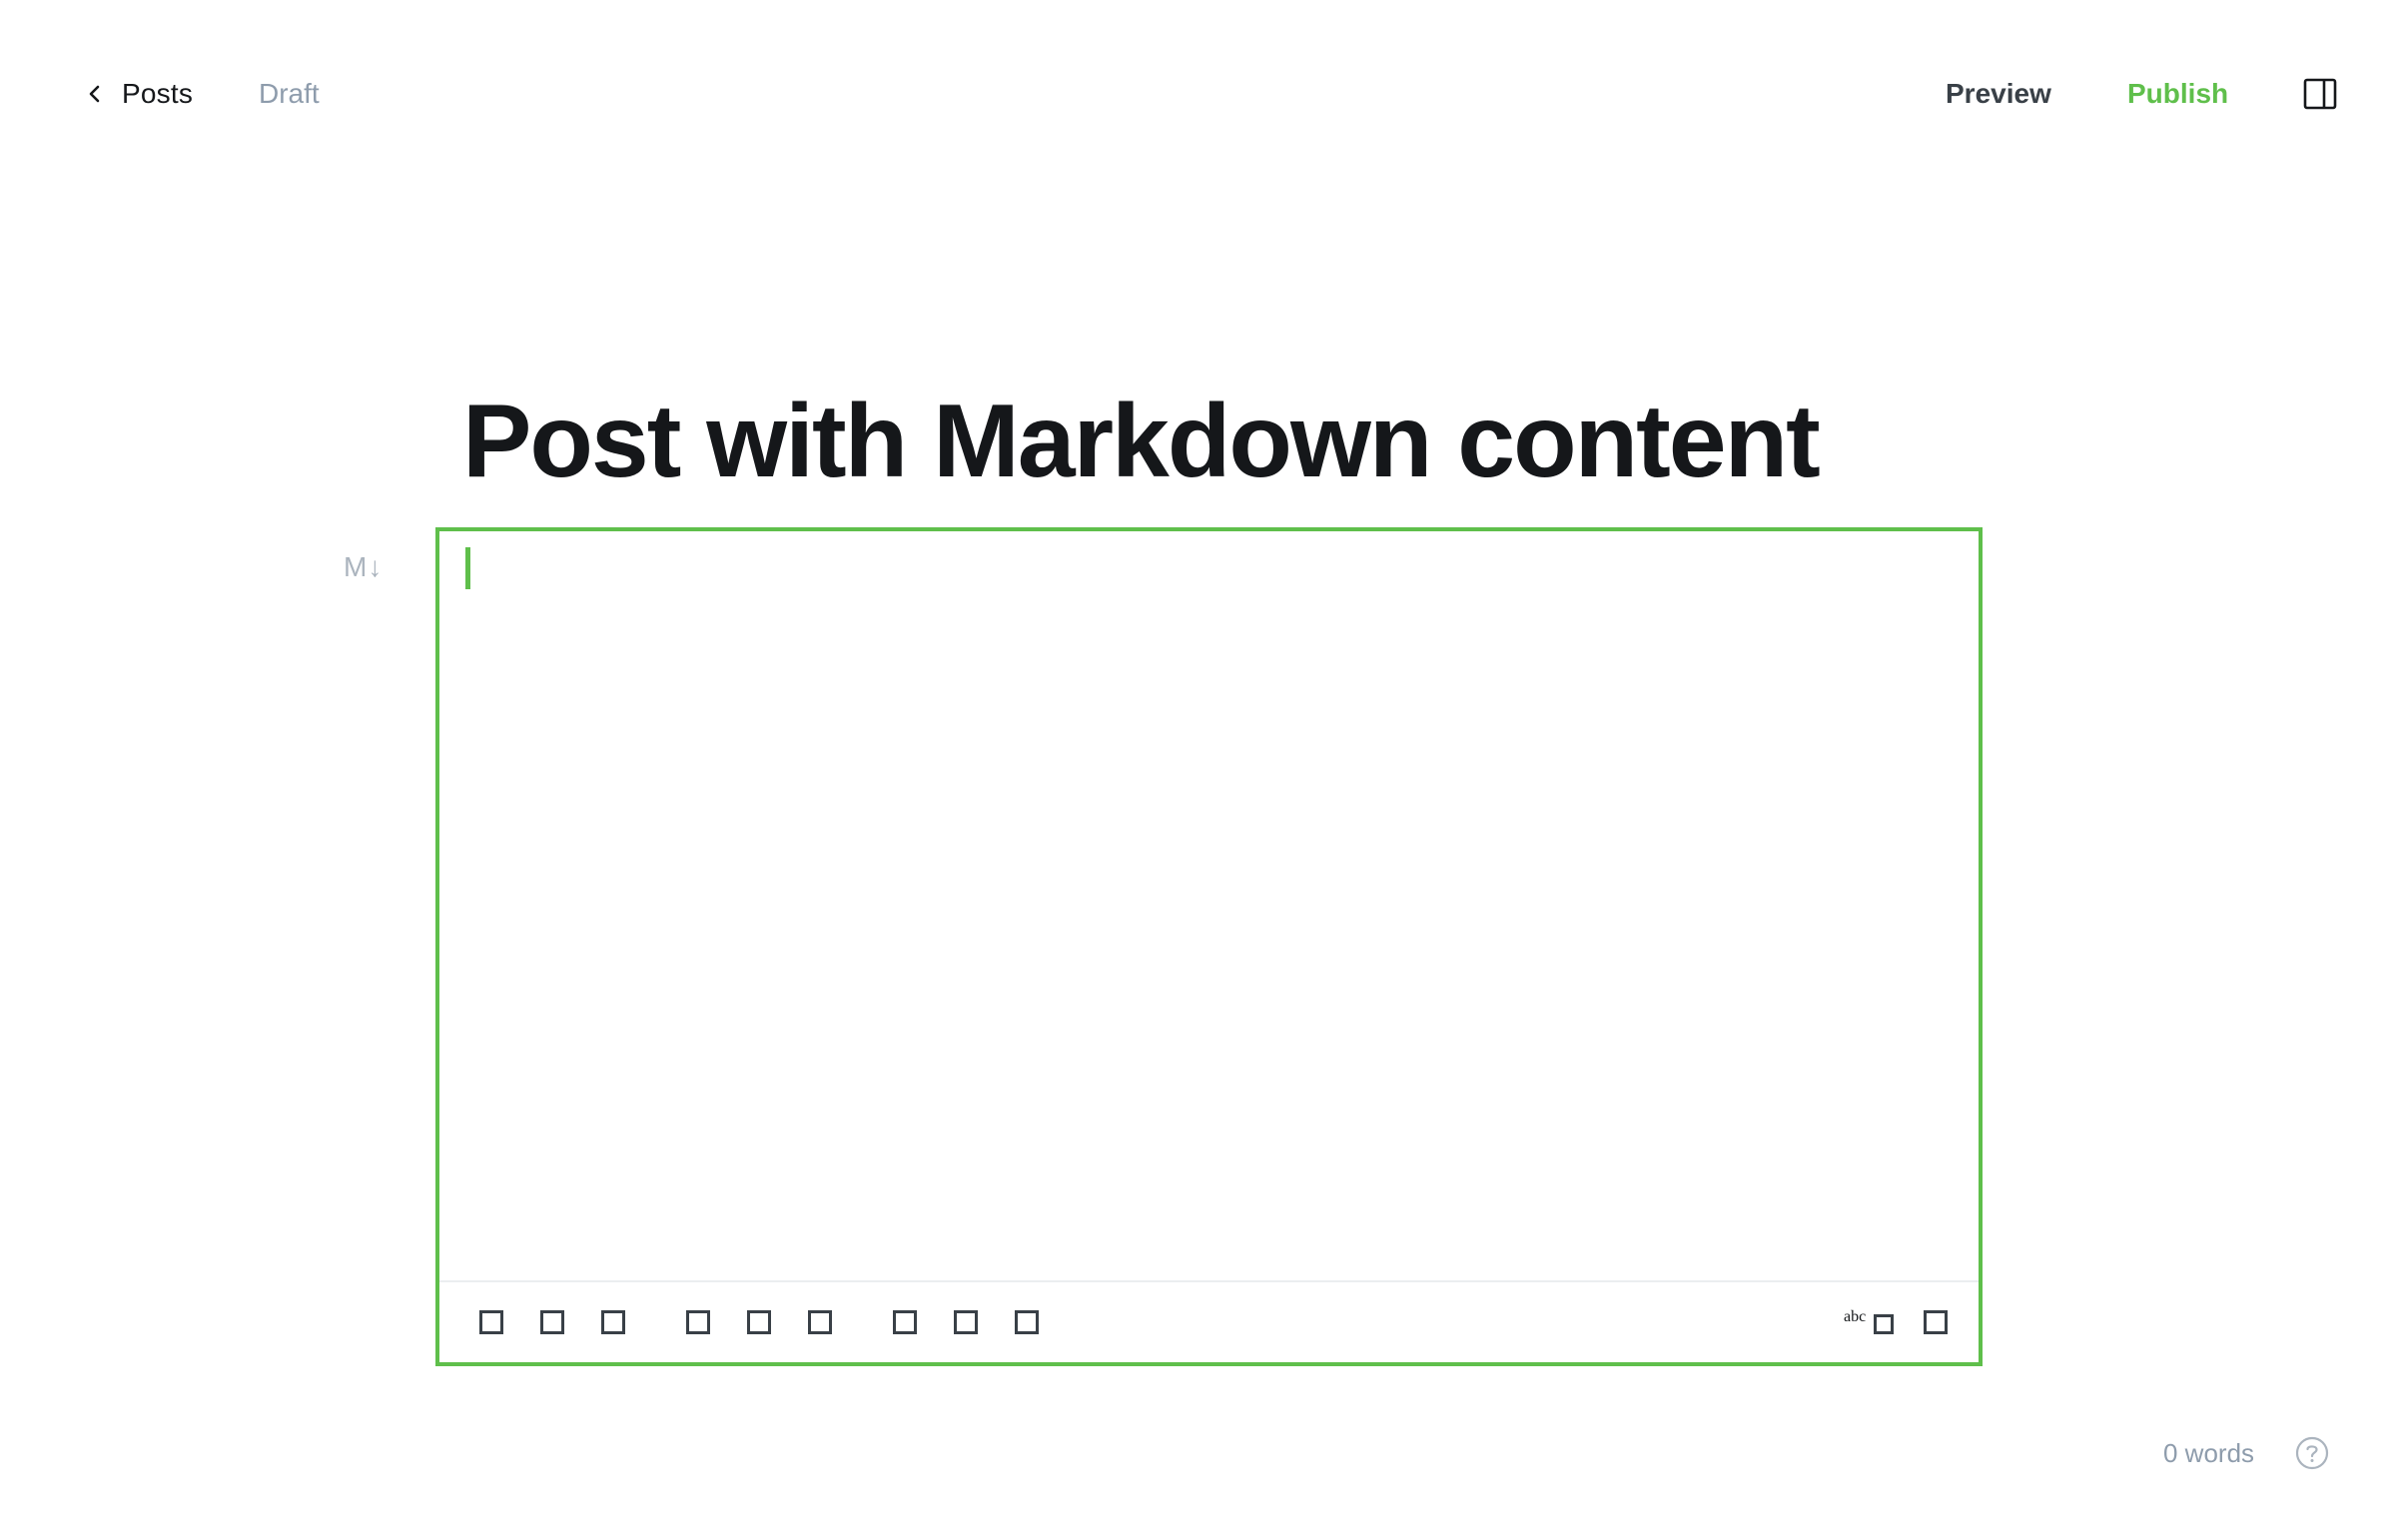  I want to click on link-button, so click(905, 1322).